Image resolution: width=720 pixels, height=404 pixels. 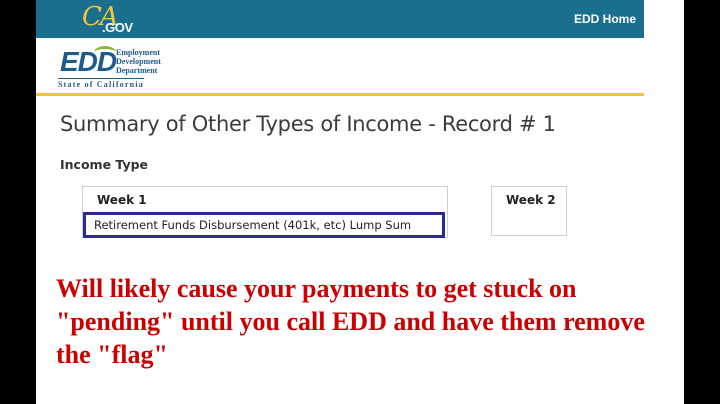 What do you see at coordinates (122, 200) in the screenshot?
I see `week-1-label: Week 1` at bounding box center [122, 200].